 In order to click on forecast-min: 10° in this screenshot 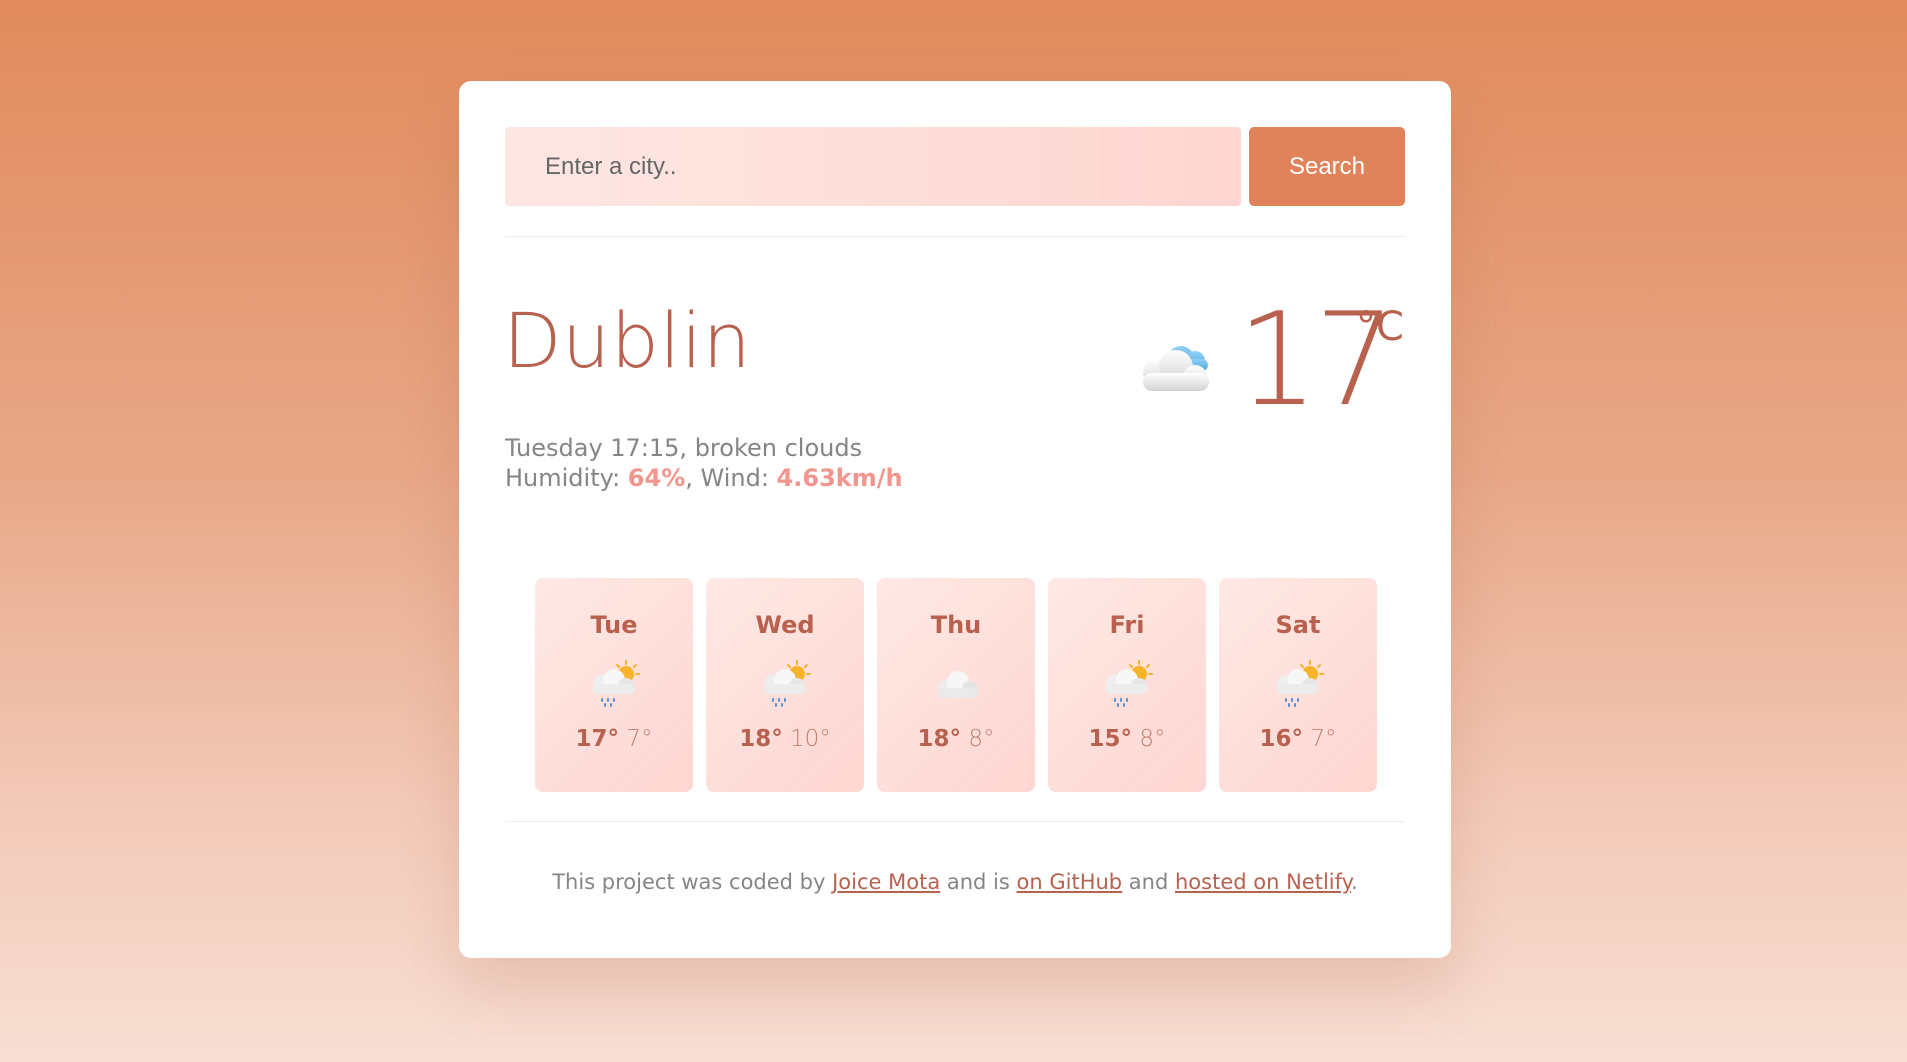, I will do `click(810, 739)`.